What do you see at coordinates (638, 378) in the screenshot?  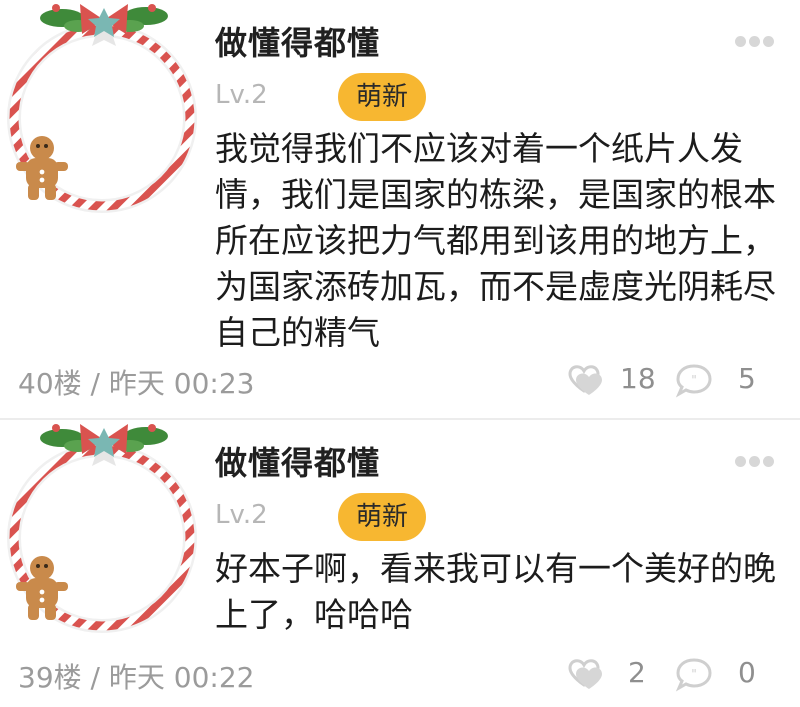 I see `like-count: 18` at bounding box center [638, 378].